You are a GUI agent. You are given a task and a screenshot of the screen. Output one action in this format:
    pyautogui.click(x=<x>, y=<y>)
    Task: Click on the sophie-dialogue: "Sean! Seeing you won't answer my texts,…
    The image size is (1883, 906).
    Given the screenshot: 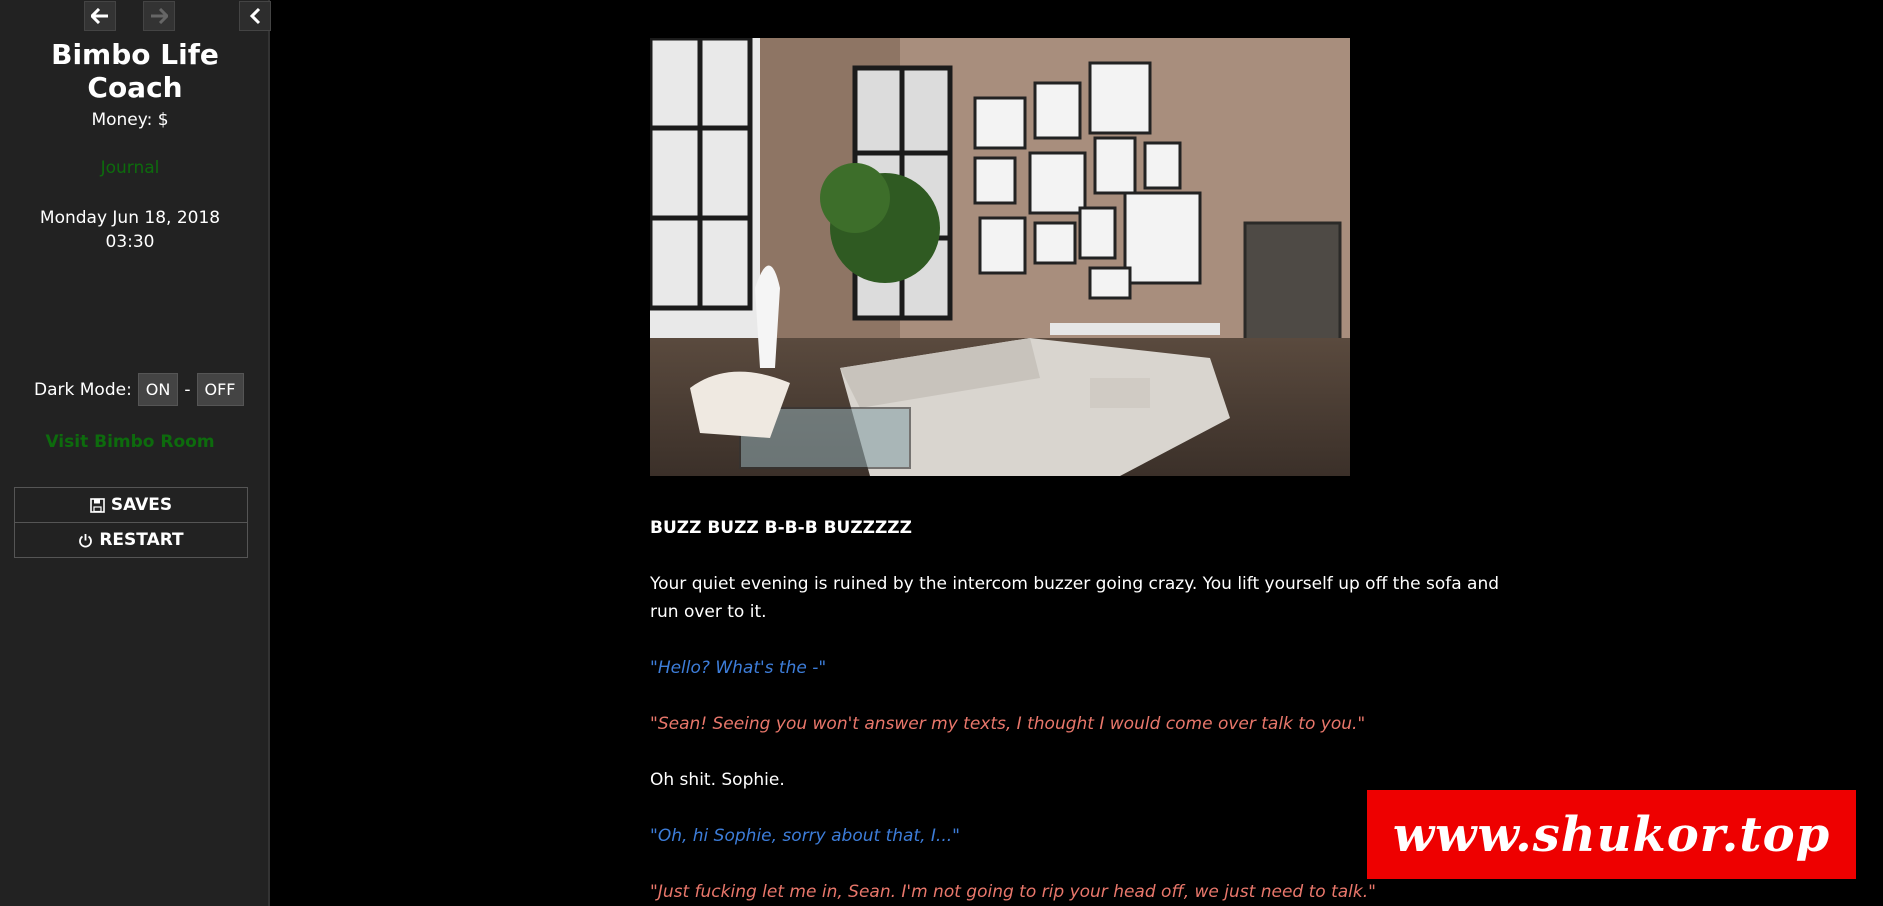 What is the action you would take?
    pyautogui.click(x=1008, y=724)
    